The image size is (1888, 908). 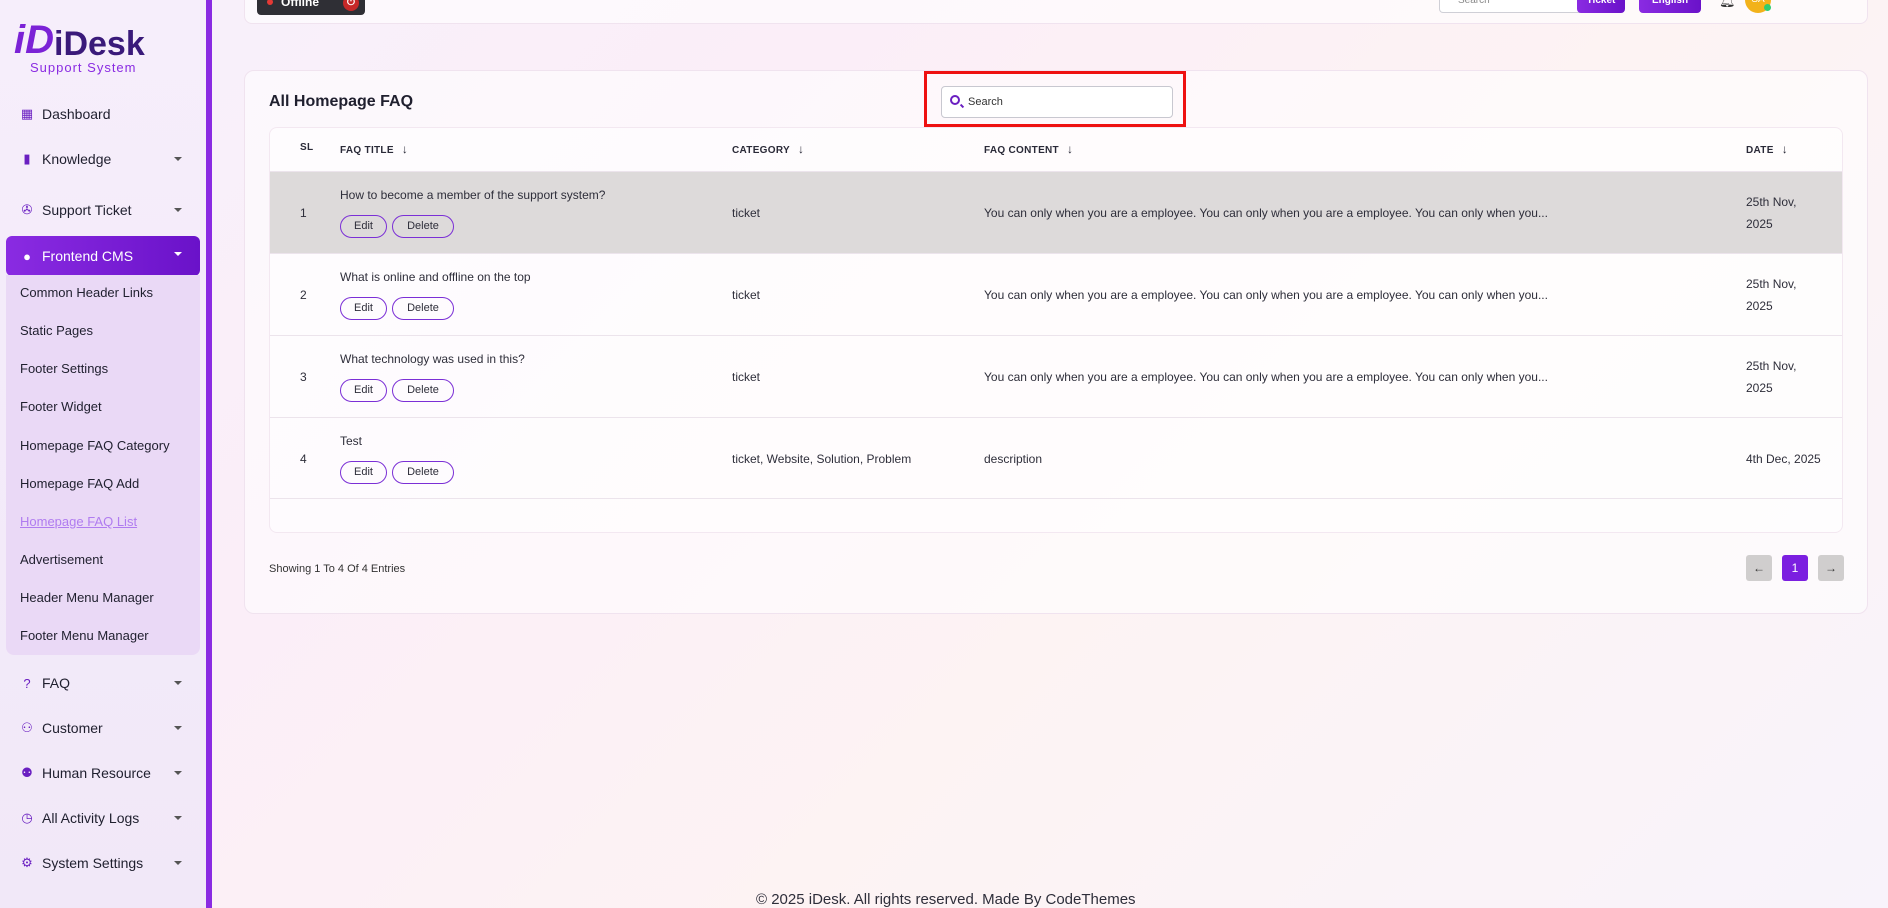 I want to click on column-header-date: DATE ↓, so click(x=1767, y=149).